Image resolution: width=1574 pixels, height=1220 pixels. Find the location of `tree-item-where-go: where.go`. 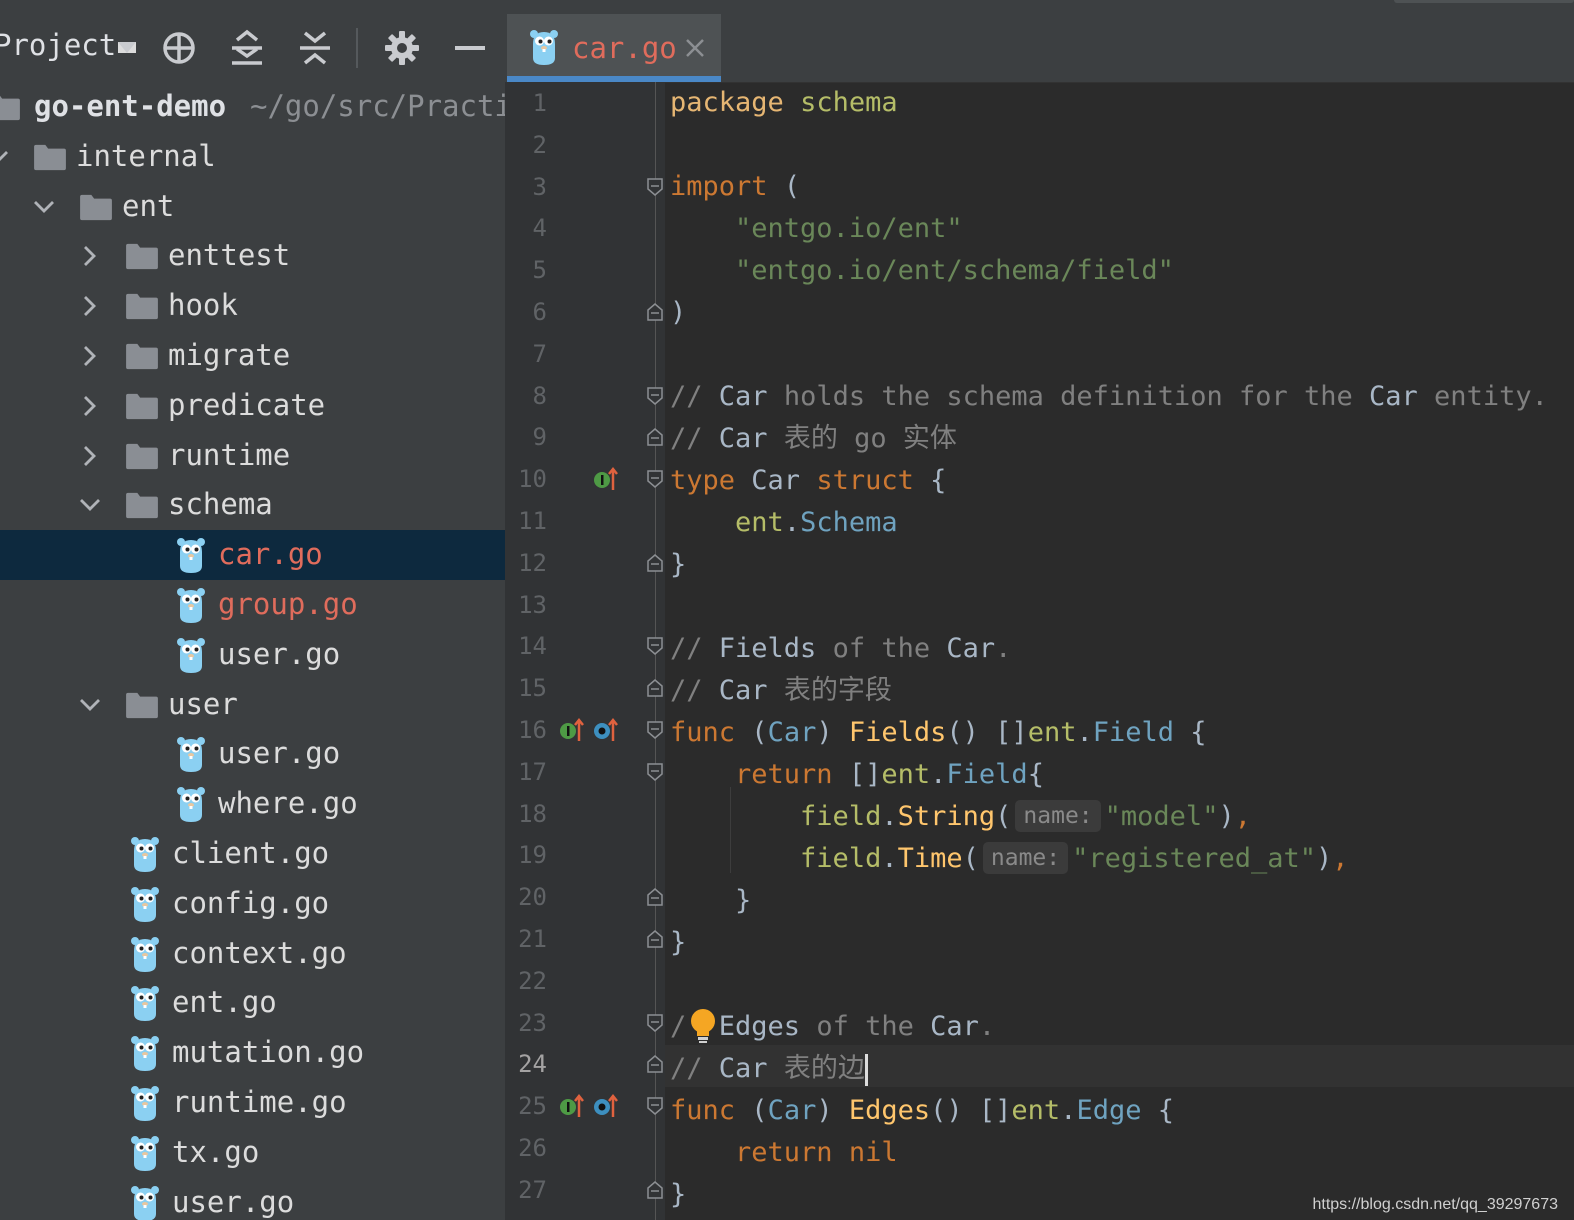

tree-item-where-go: where.go is located at coordinates (252, 804).